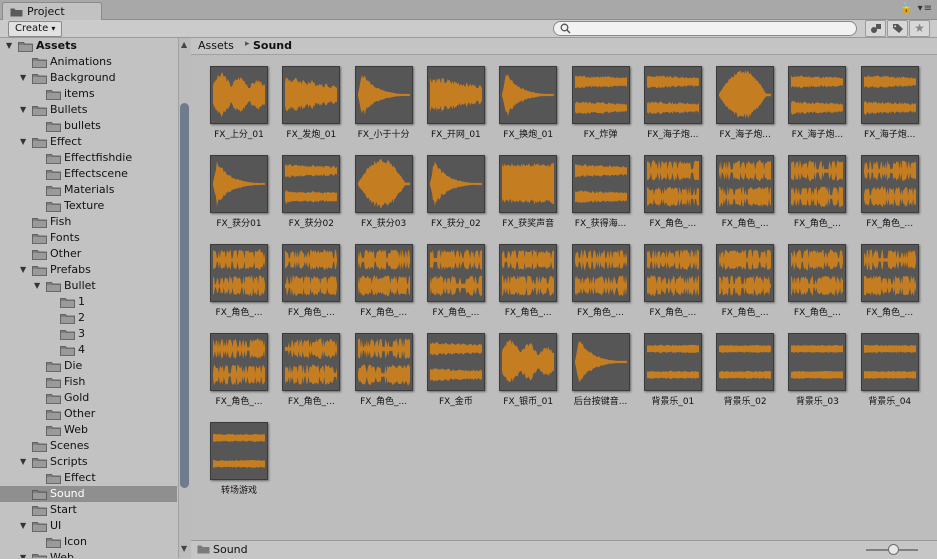  What do you see at coordinates (673, 376) in the screenshot?
I see `asset-tile: 背景乐_01` at bounding box center [673, 376].